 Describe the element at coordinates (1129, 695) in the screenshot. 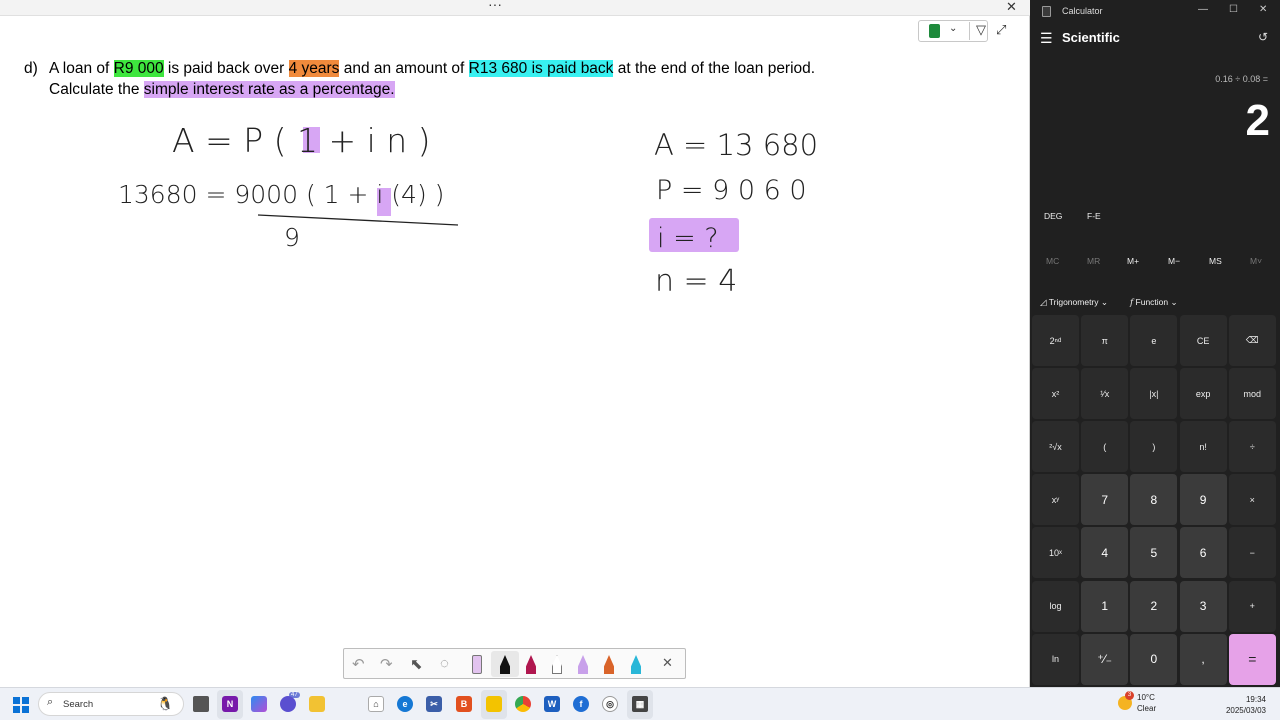

I see `weather-badge: 3` at that location.